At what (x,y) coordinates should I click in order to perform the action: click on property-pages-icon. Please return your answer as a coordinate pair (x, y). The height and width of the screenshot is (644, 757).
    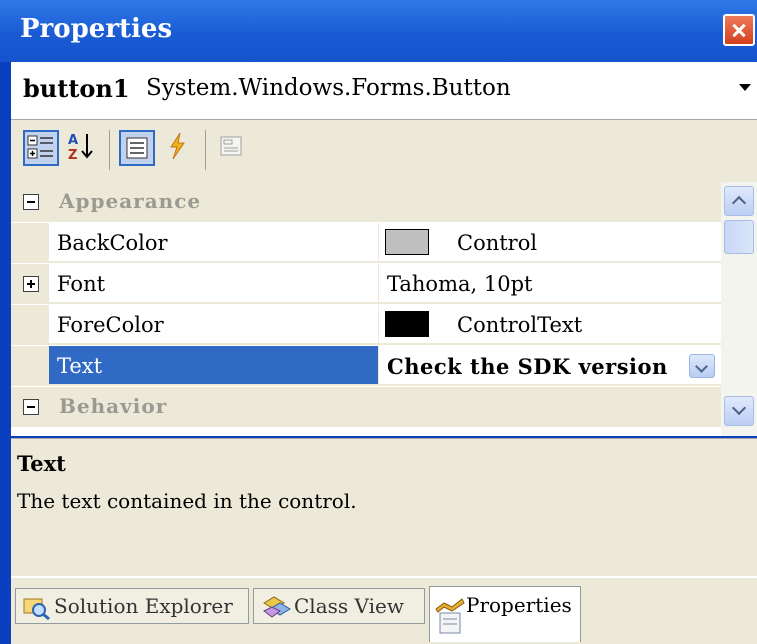
    Looking at the image, I should click on (231, 146).